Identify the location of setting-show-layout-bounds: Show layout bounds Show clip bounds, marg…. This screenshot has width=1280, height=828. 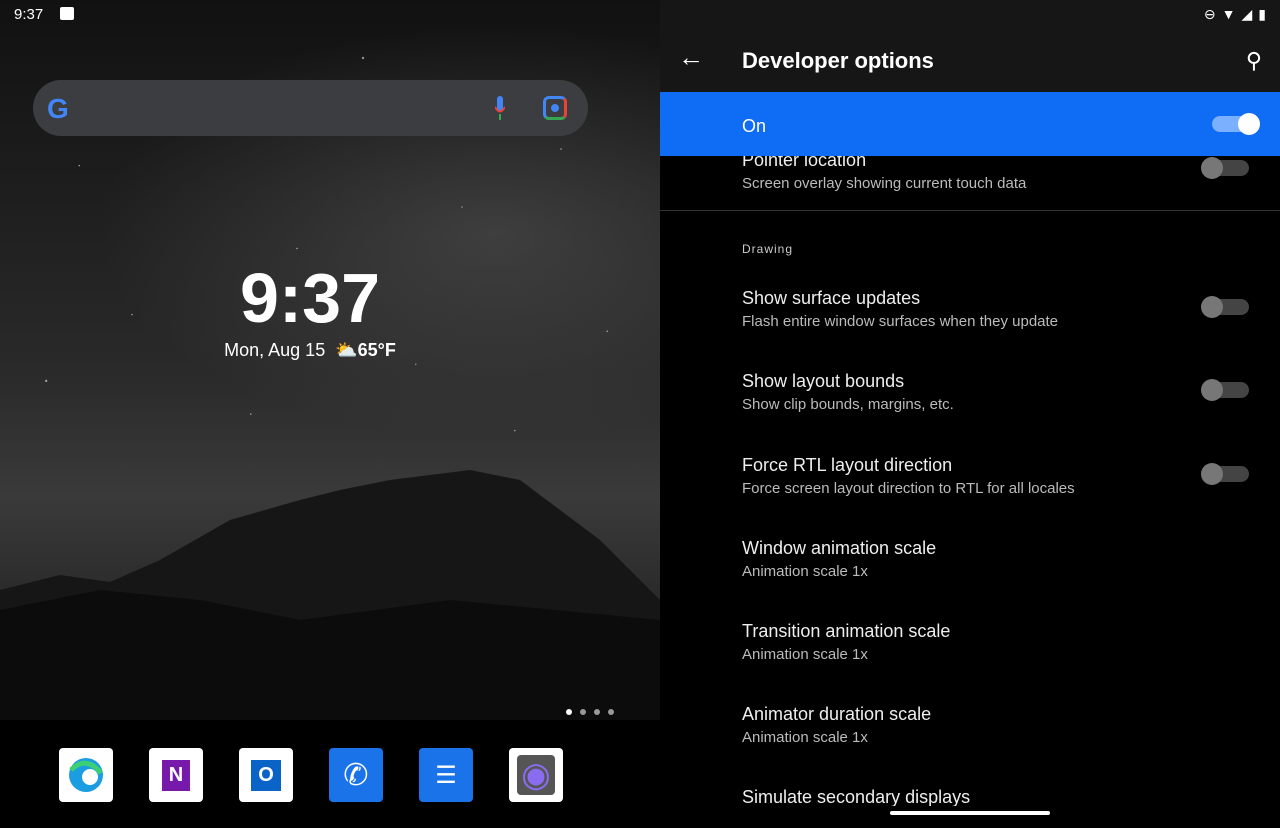
(992, 392).